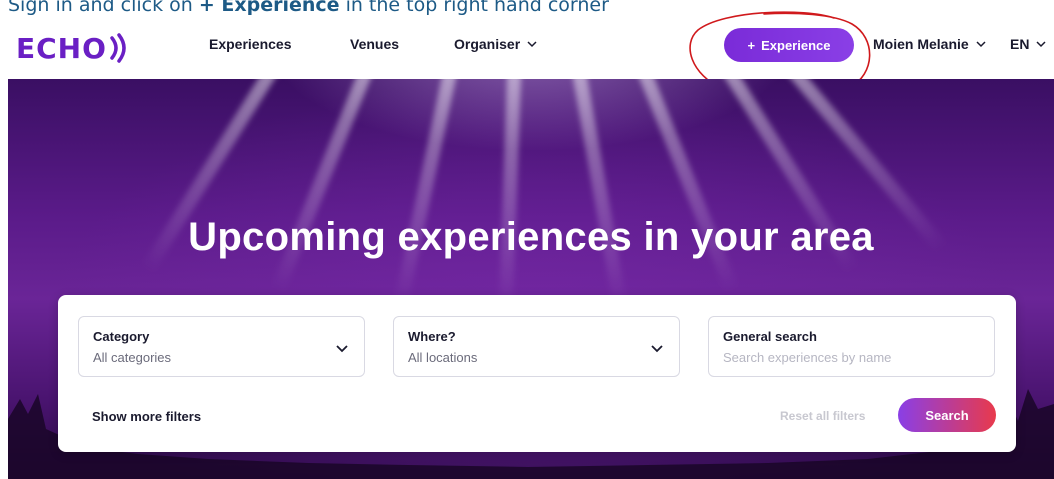  What do you see at coordinates (947, 415) in the screenshot?
I see `search-button: Search` at bounding box center [947, 415].